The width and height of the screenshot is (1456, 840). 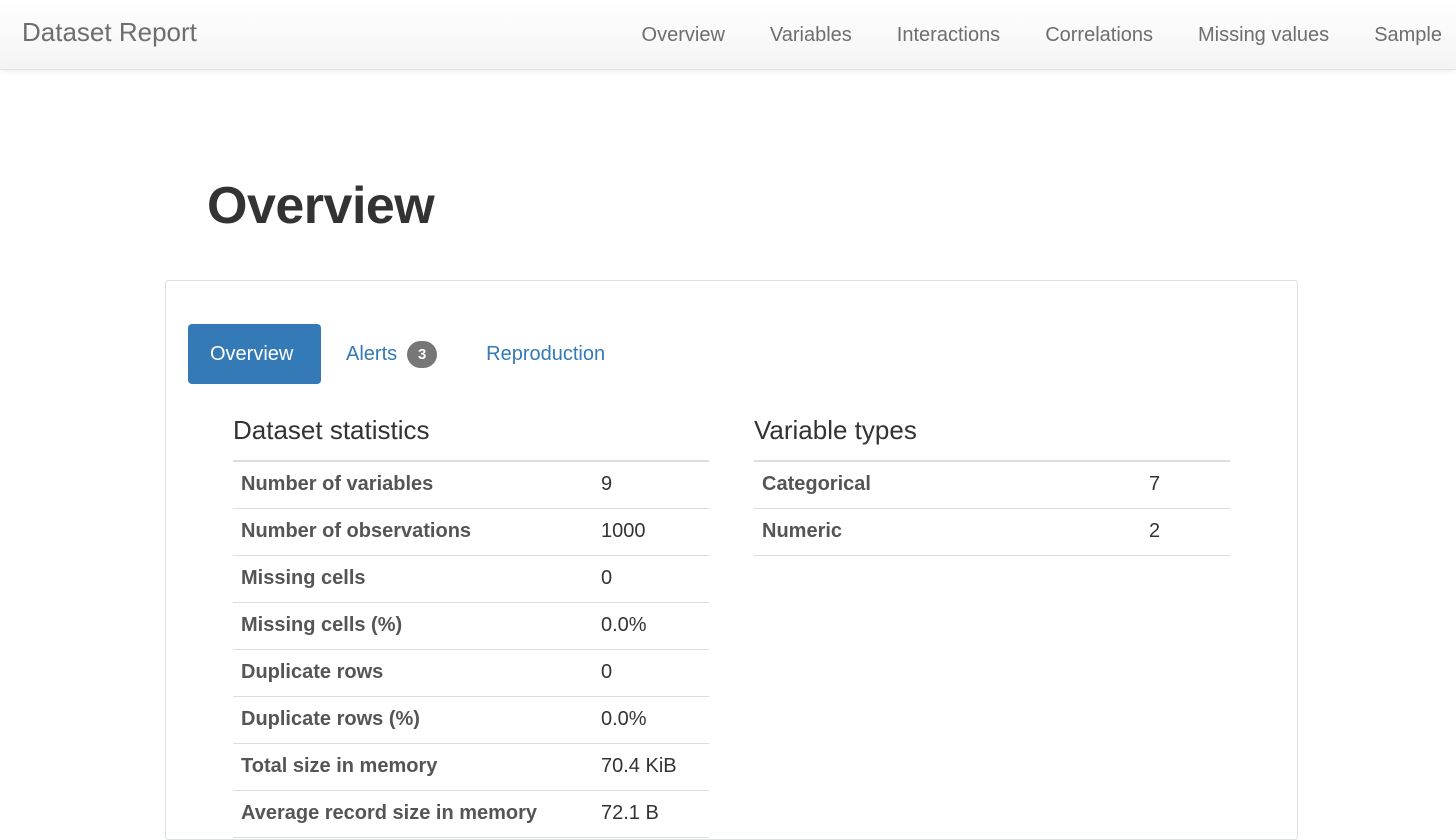 I want to click on type-label: Numeric, so click(x=951, y=531).